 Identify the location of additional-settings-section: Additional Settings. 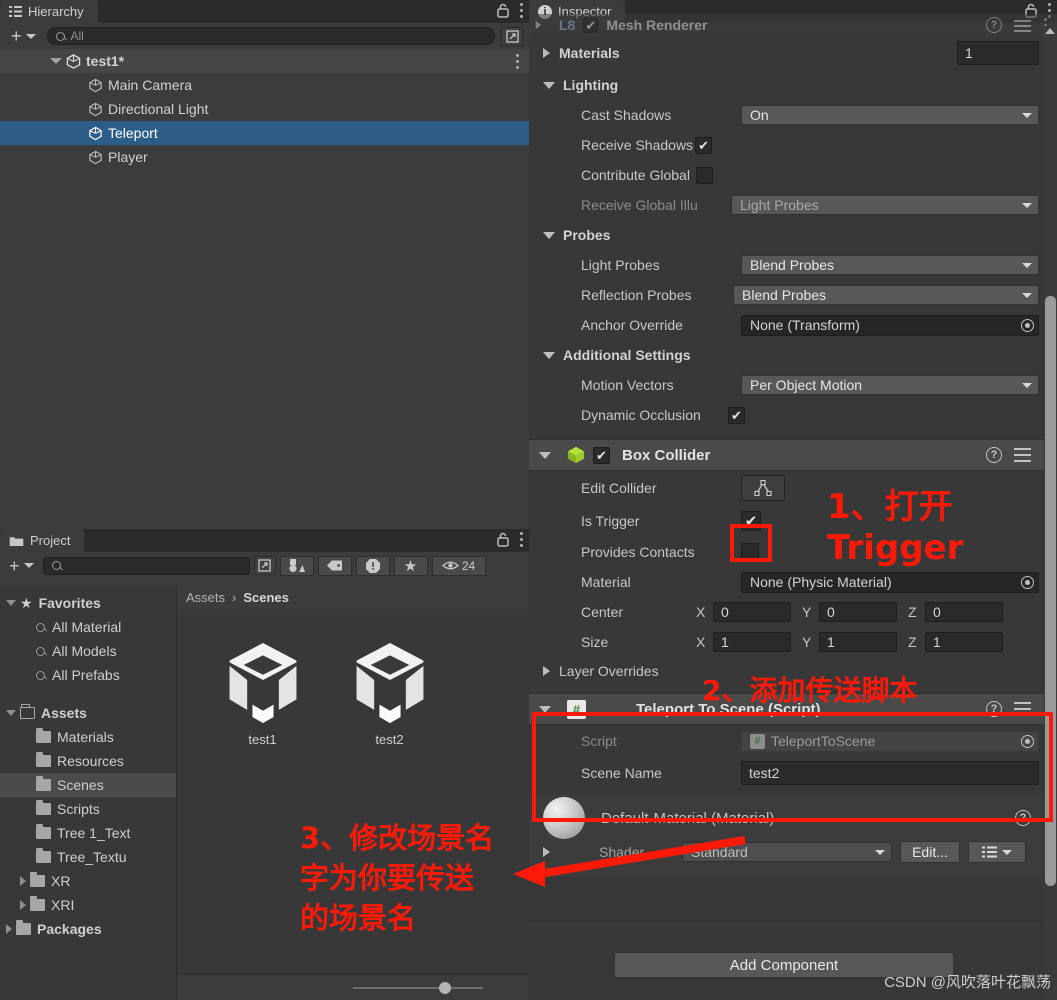
(793, 355).